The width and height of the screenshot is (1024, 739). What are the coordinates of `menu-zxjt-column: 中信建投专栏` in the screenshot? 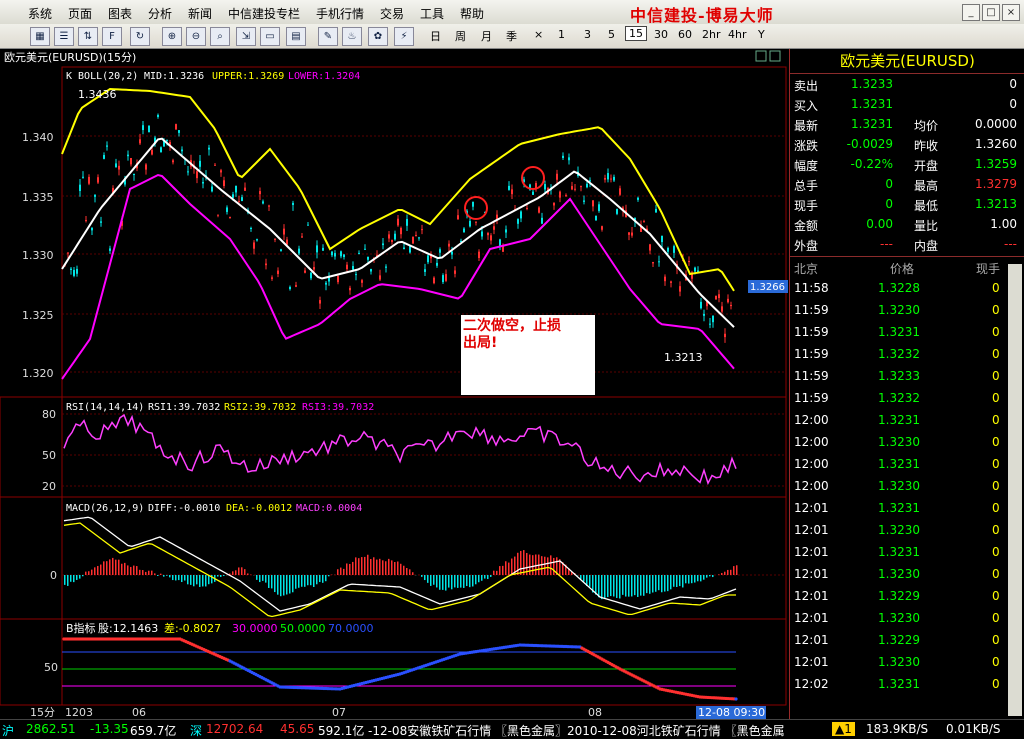 It's located at (264, 13).